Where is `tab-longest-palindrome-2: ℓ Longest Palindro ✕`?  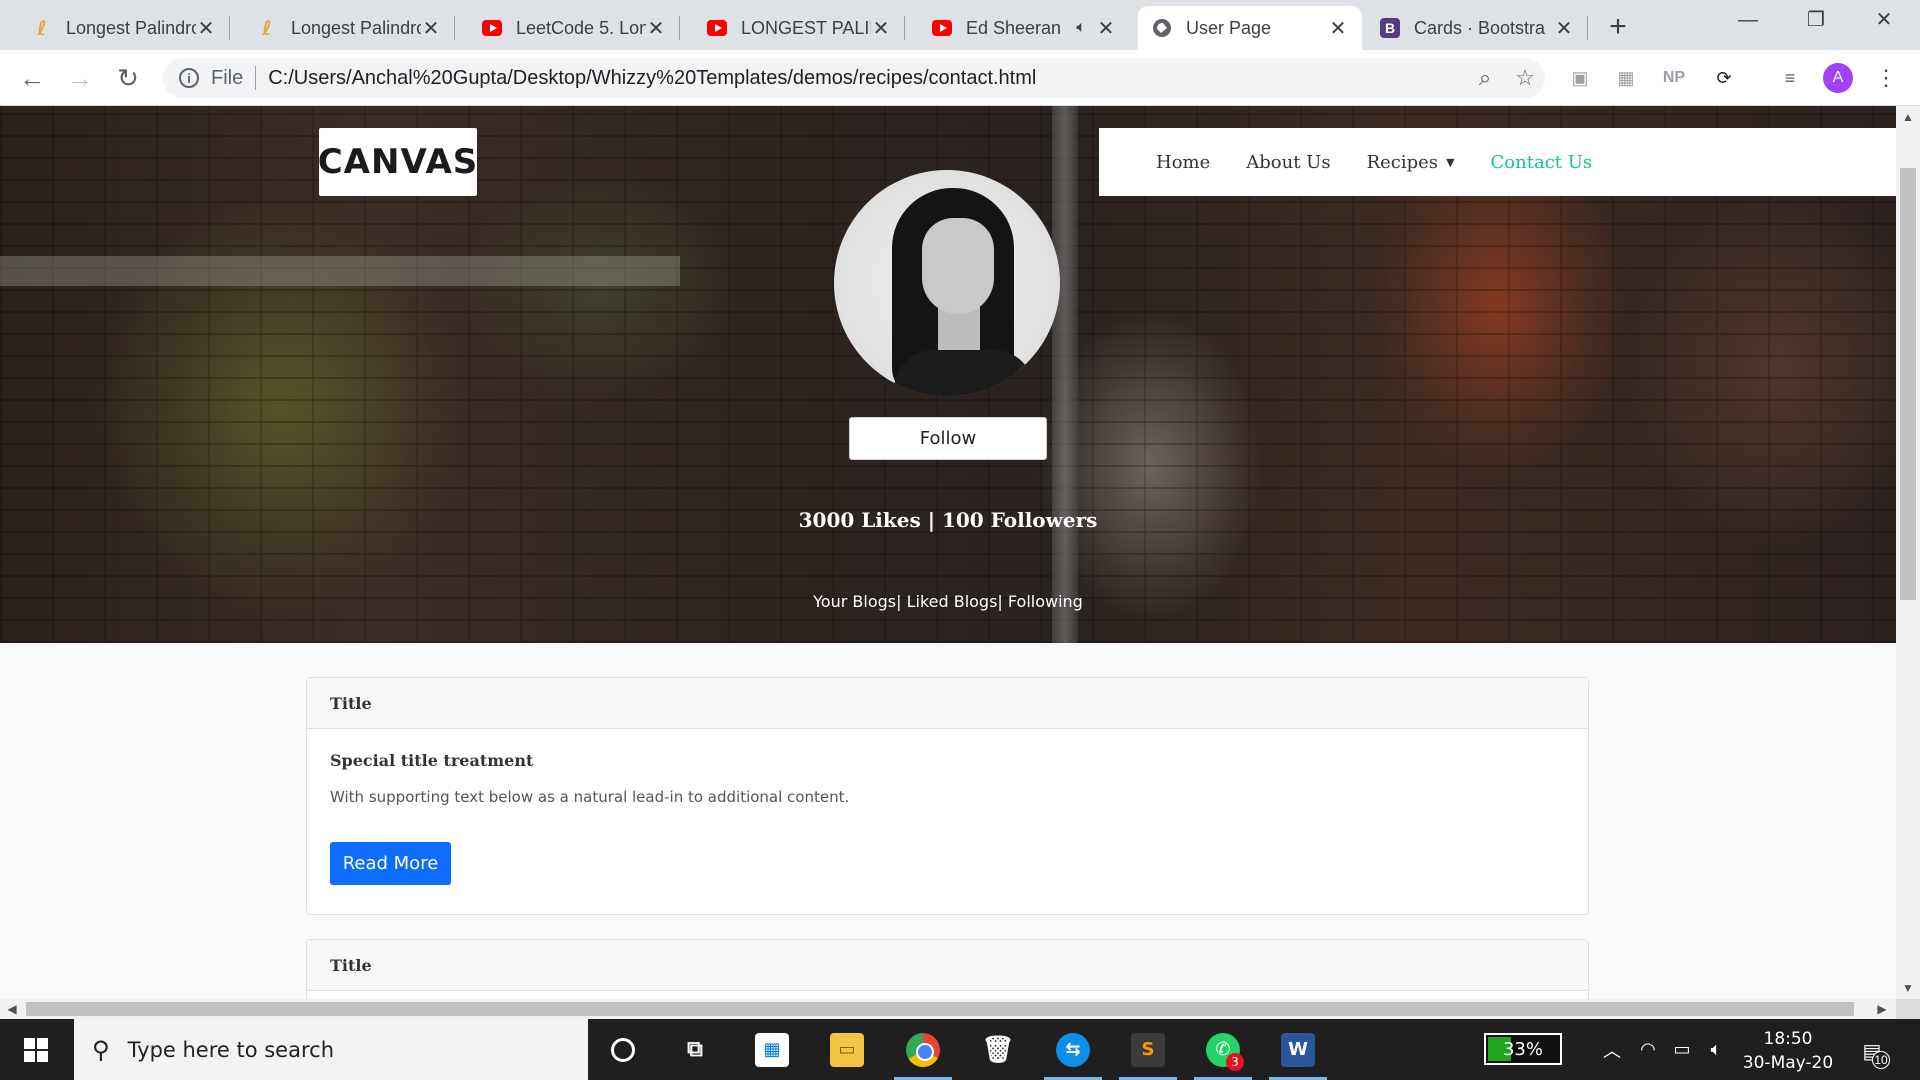
tab-longest-palindrome-2: ℓ Longest Palindro ✕ is located at coordinates (349, 28).